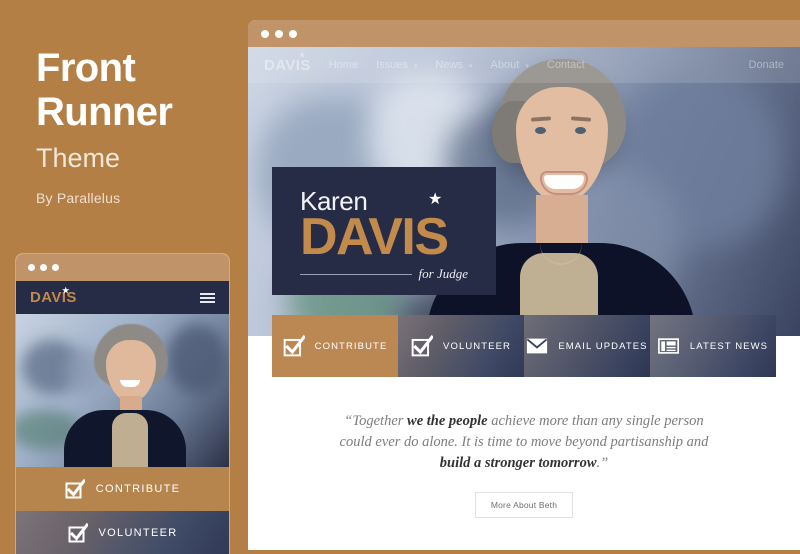 The width and height of the screenshot is (800, 554). I want to click on action-label: CONTRIBUTE, so click(351, 346).